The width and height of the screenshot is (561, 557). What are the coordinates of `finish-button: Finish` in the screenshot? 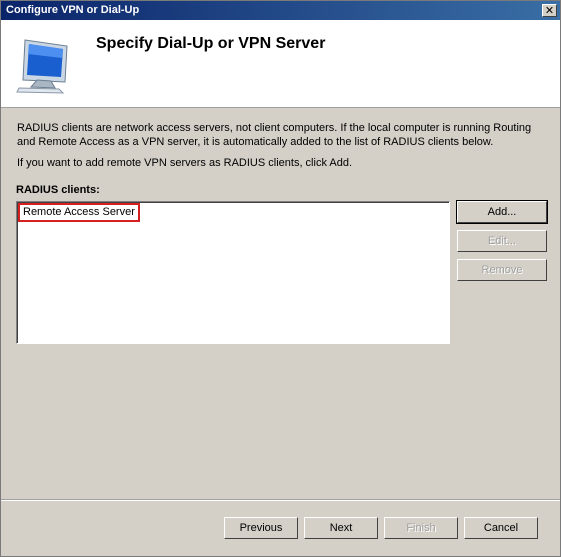 It's located at (421, 528).